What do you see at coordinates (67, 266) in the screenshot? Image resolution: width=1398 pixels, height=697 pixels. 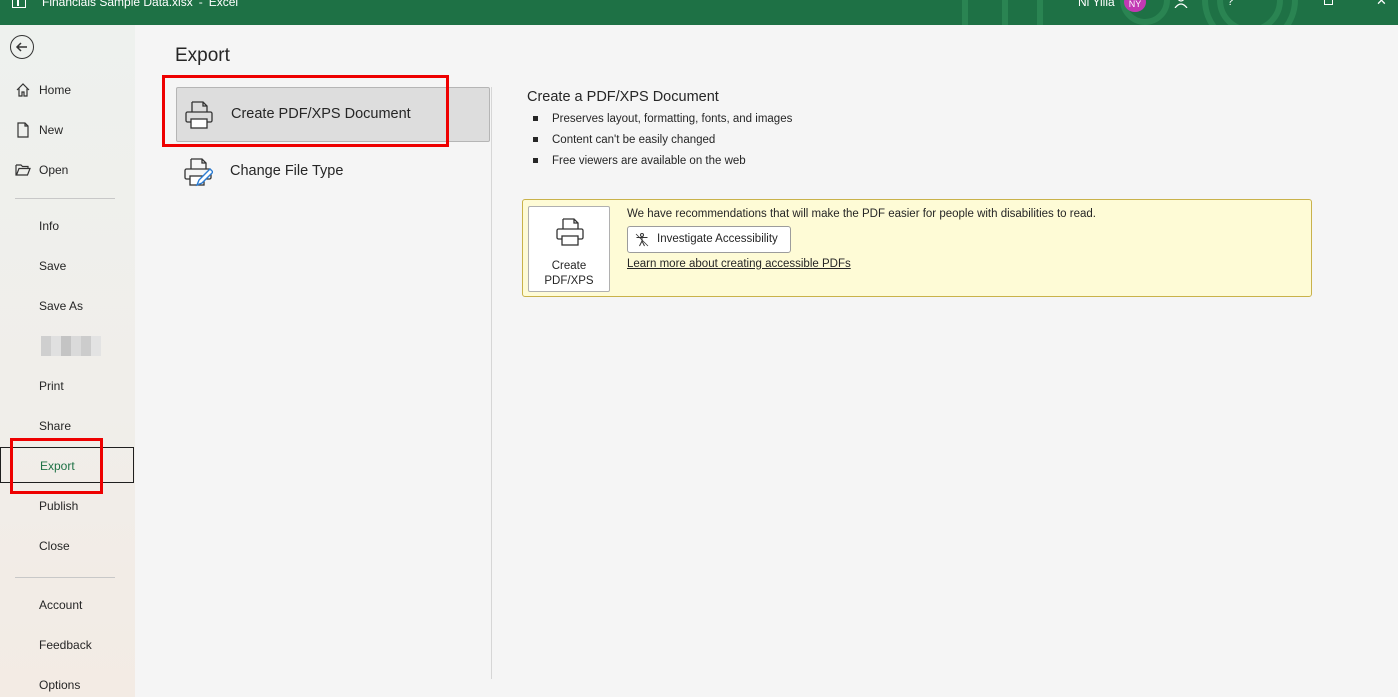 I see `nav-item-save: Save` at bounding box center [67, 266].